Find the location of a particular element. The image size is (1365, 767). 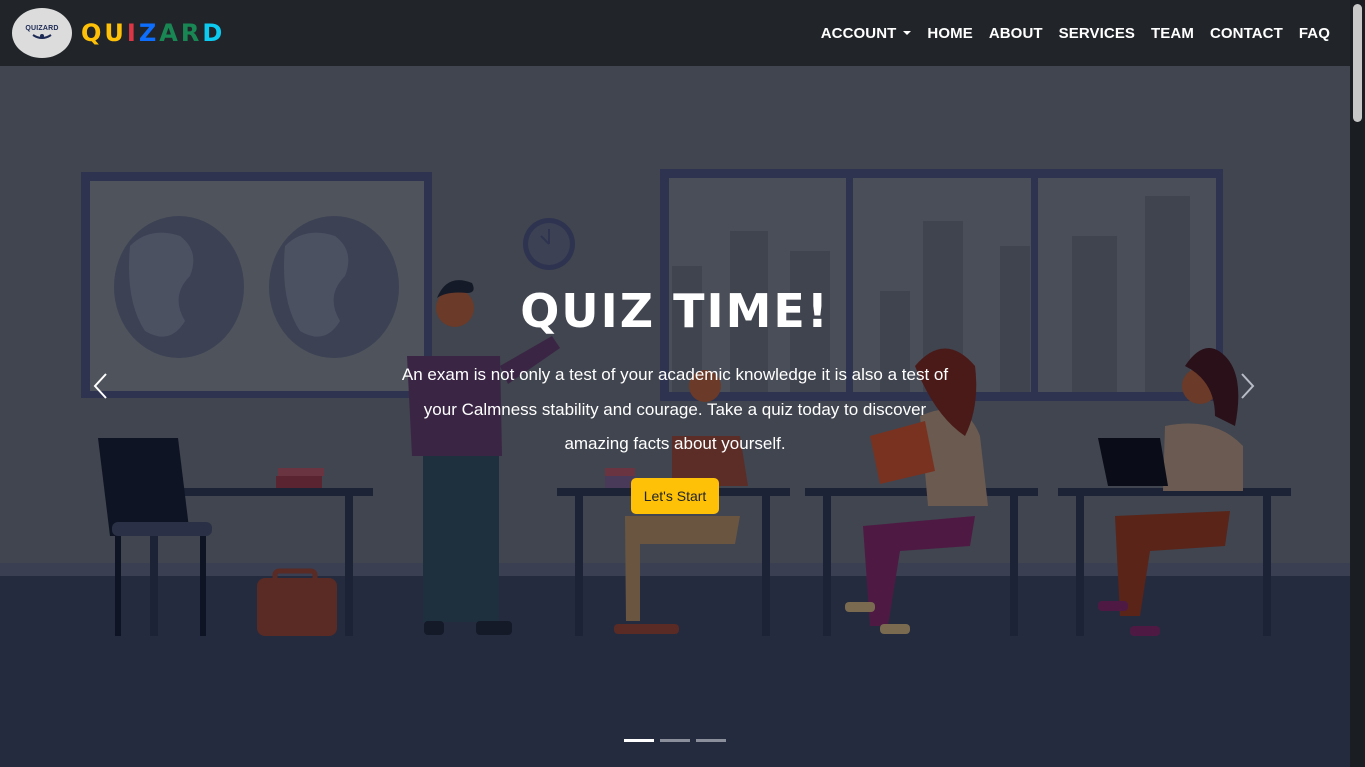

brand-letter: Z is located at coordinates (149, 33).